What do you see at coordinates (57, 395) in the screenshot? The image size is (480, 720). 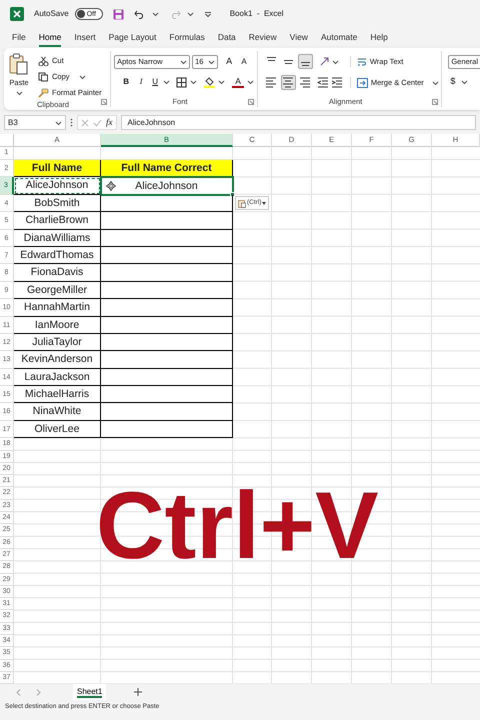 I see `table-cell: MichaelHarris` at bounding box center [57, 395].